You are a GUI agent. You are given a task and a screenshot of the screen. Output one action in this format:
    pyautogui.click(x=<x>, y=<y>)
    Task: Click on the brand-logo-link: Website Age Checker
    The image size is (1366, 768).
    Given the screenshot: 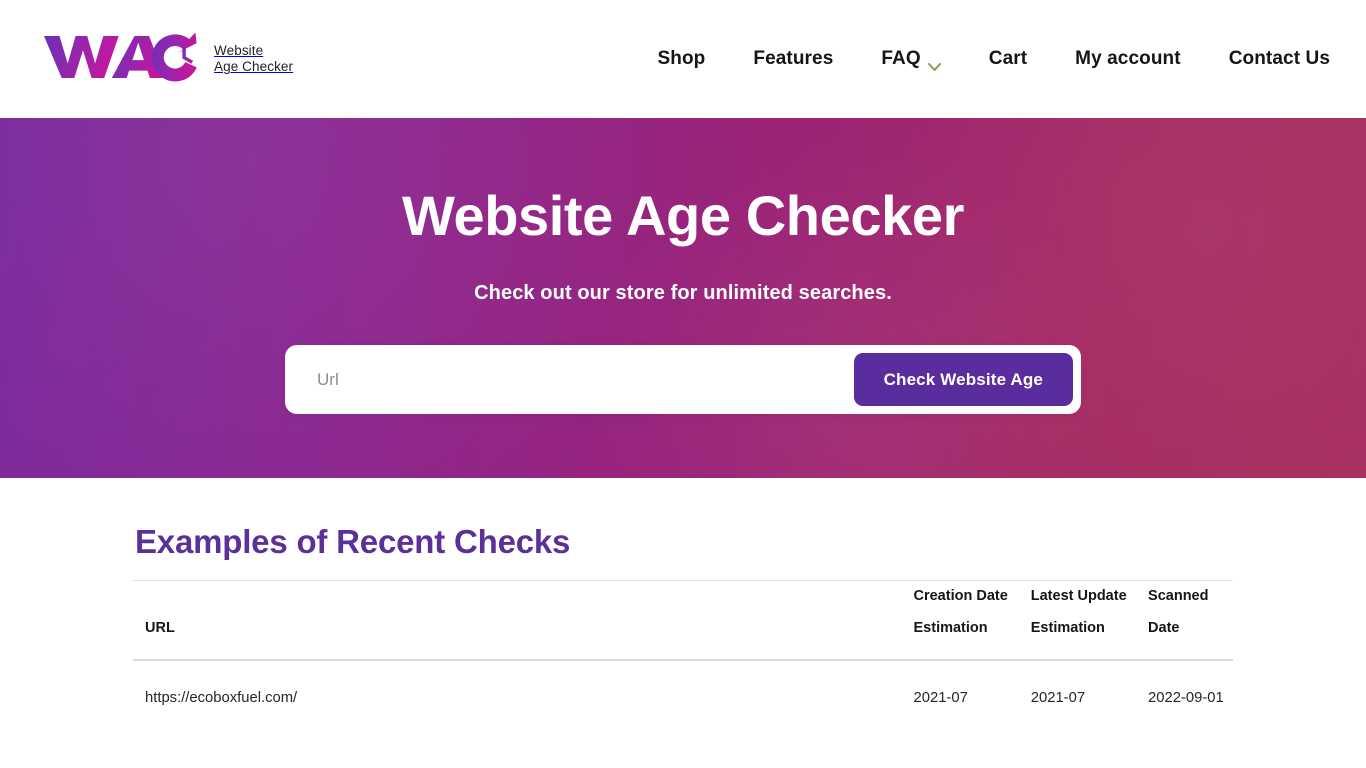 What is the action you would take?
    pyautogui.click(x=167, y=59)
    